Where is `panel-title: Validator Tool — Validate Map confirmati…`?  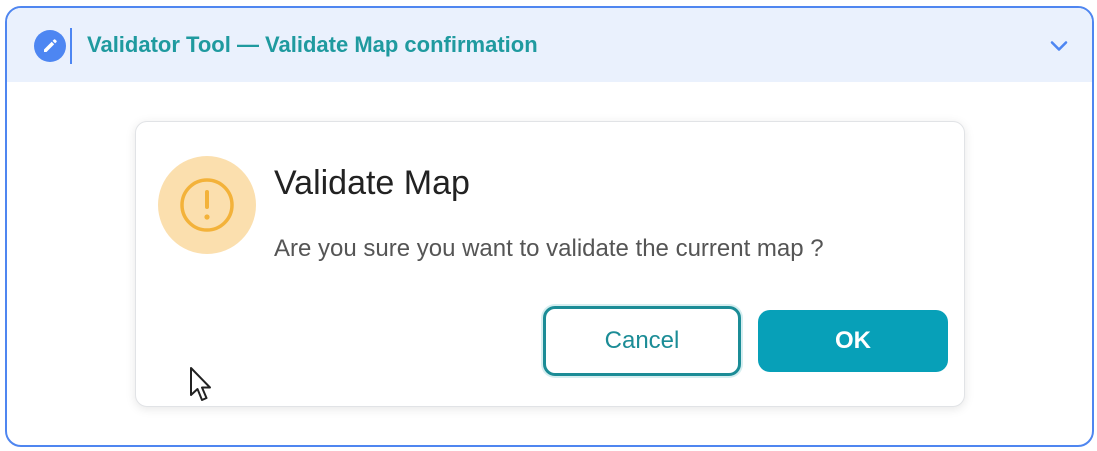 panel-title: Validator Tool — Validate Map confirmati… is located at coordinates (312, 44).